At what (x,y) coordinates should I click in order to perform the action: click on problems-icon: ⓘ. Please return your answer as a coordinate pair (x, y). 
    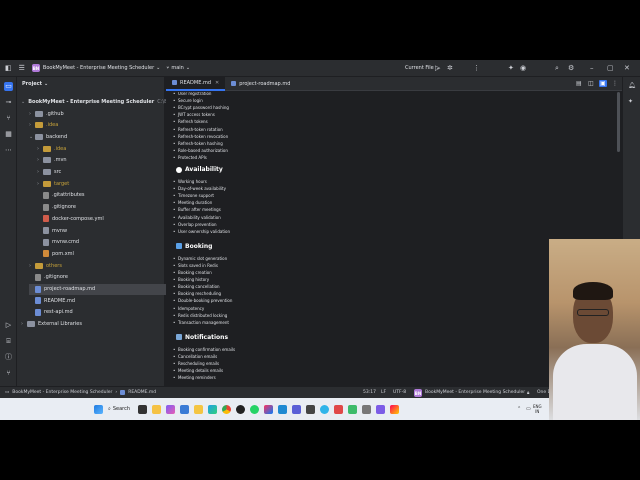
    Looking at the image, I should click on (8, 357).